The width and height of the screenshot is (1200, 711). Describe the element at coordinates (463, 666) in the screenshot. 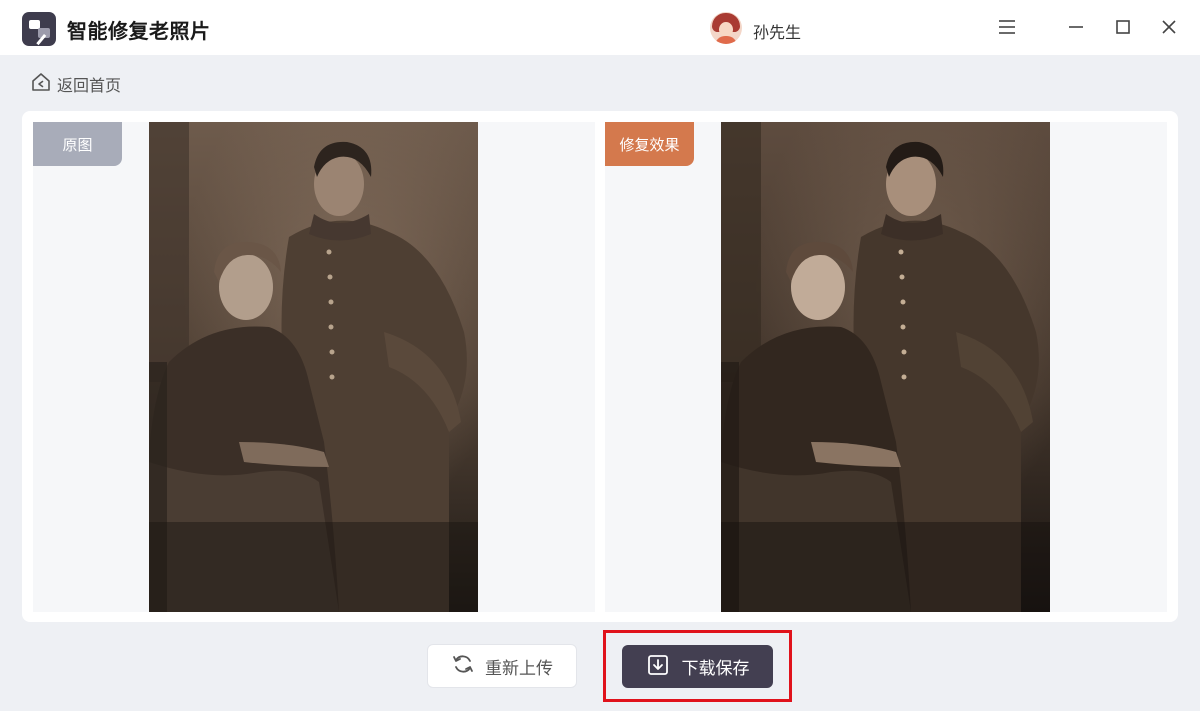

I see `refresh-icon` at that location.